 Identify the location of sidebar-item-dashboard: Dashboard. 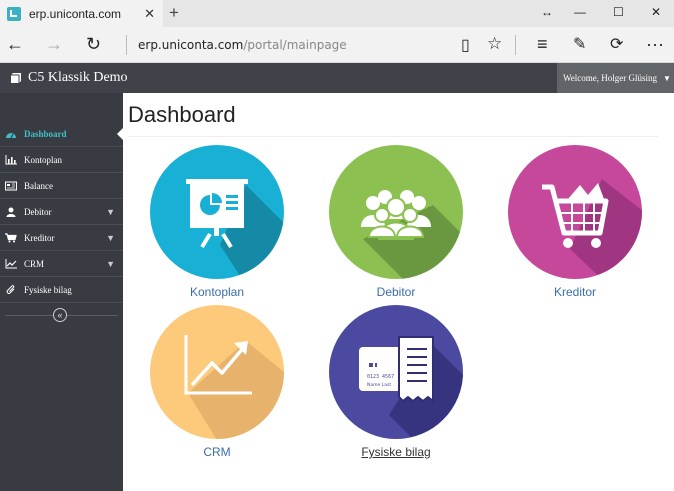
(62, 134).